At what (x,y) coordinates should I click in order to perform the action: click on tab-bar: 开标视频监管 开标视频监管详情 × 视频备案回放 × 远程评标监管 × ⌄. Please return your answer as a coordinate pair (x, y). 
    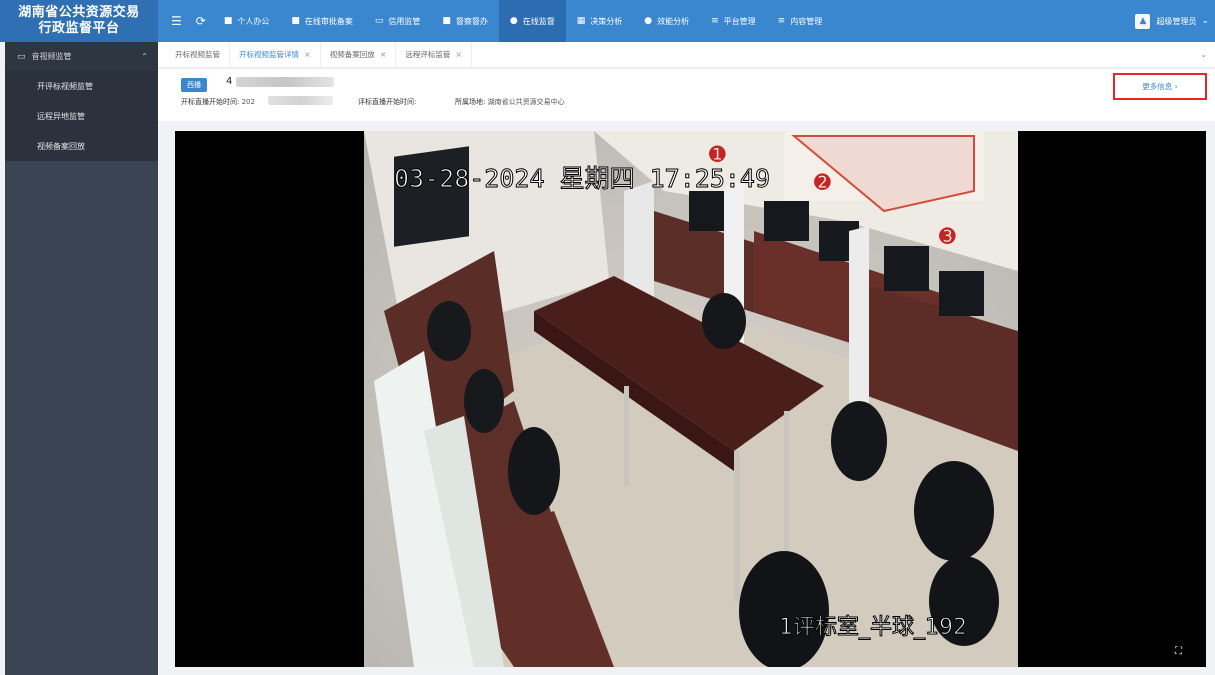
    Looking at the image, I should click on (686, 54).